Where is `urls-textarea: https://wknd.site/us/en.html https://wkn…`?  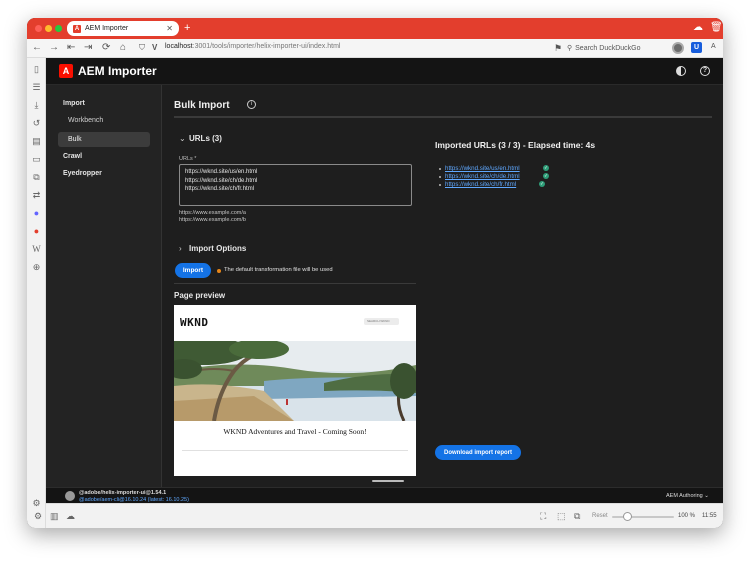 urls-textarea: https://wknd.site/us/en.html https://wkn… is located at coordinates (295, 185).